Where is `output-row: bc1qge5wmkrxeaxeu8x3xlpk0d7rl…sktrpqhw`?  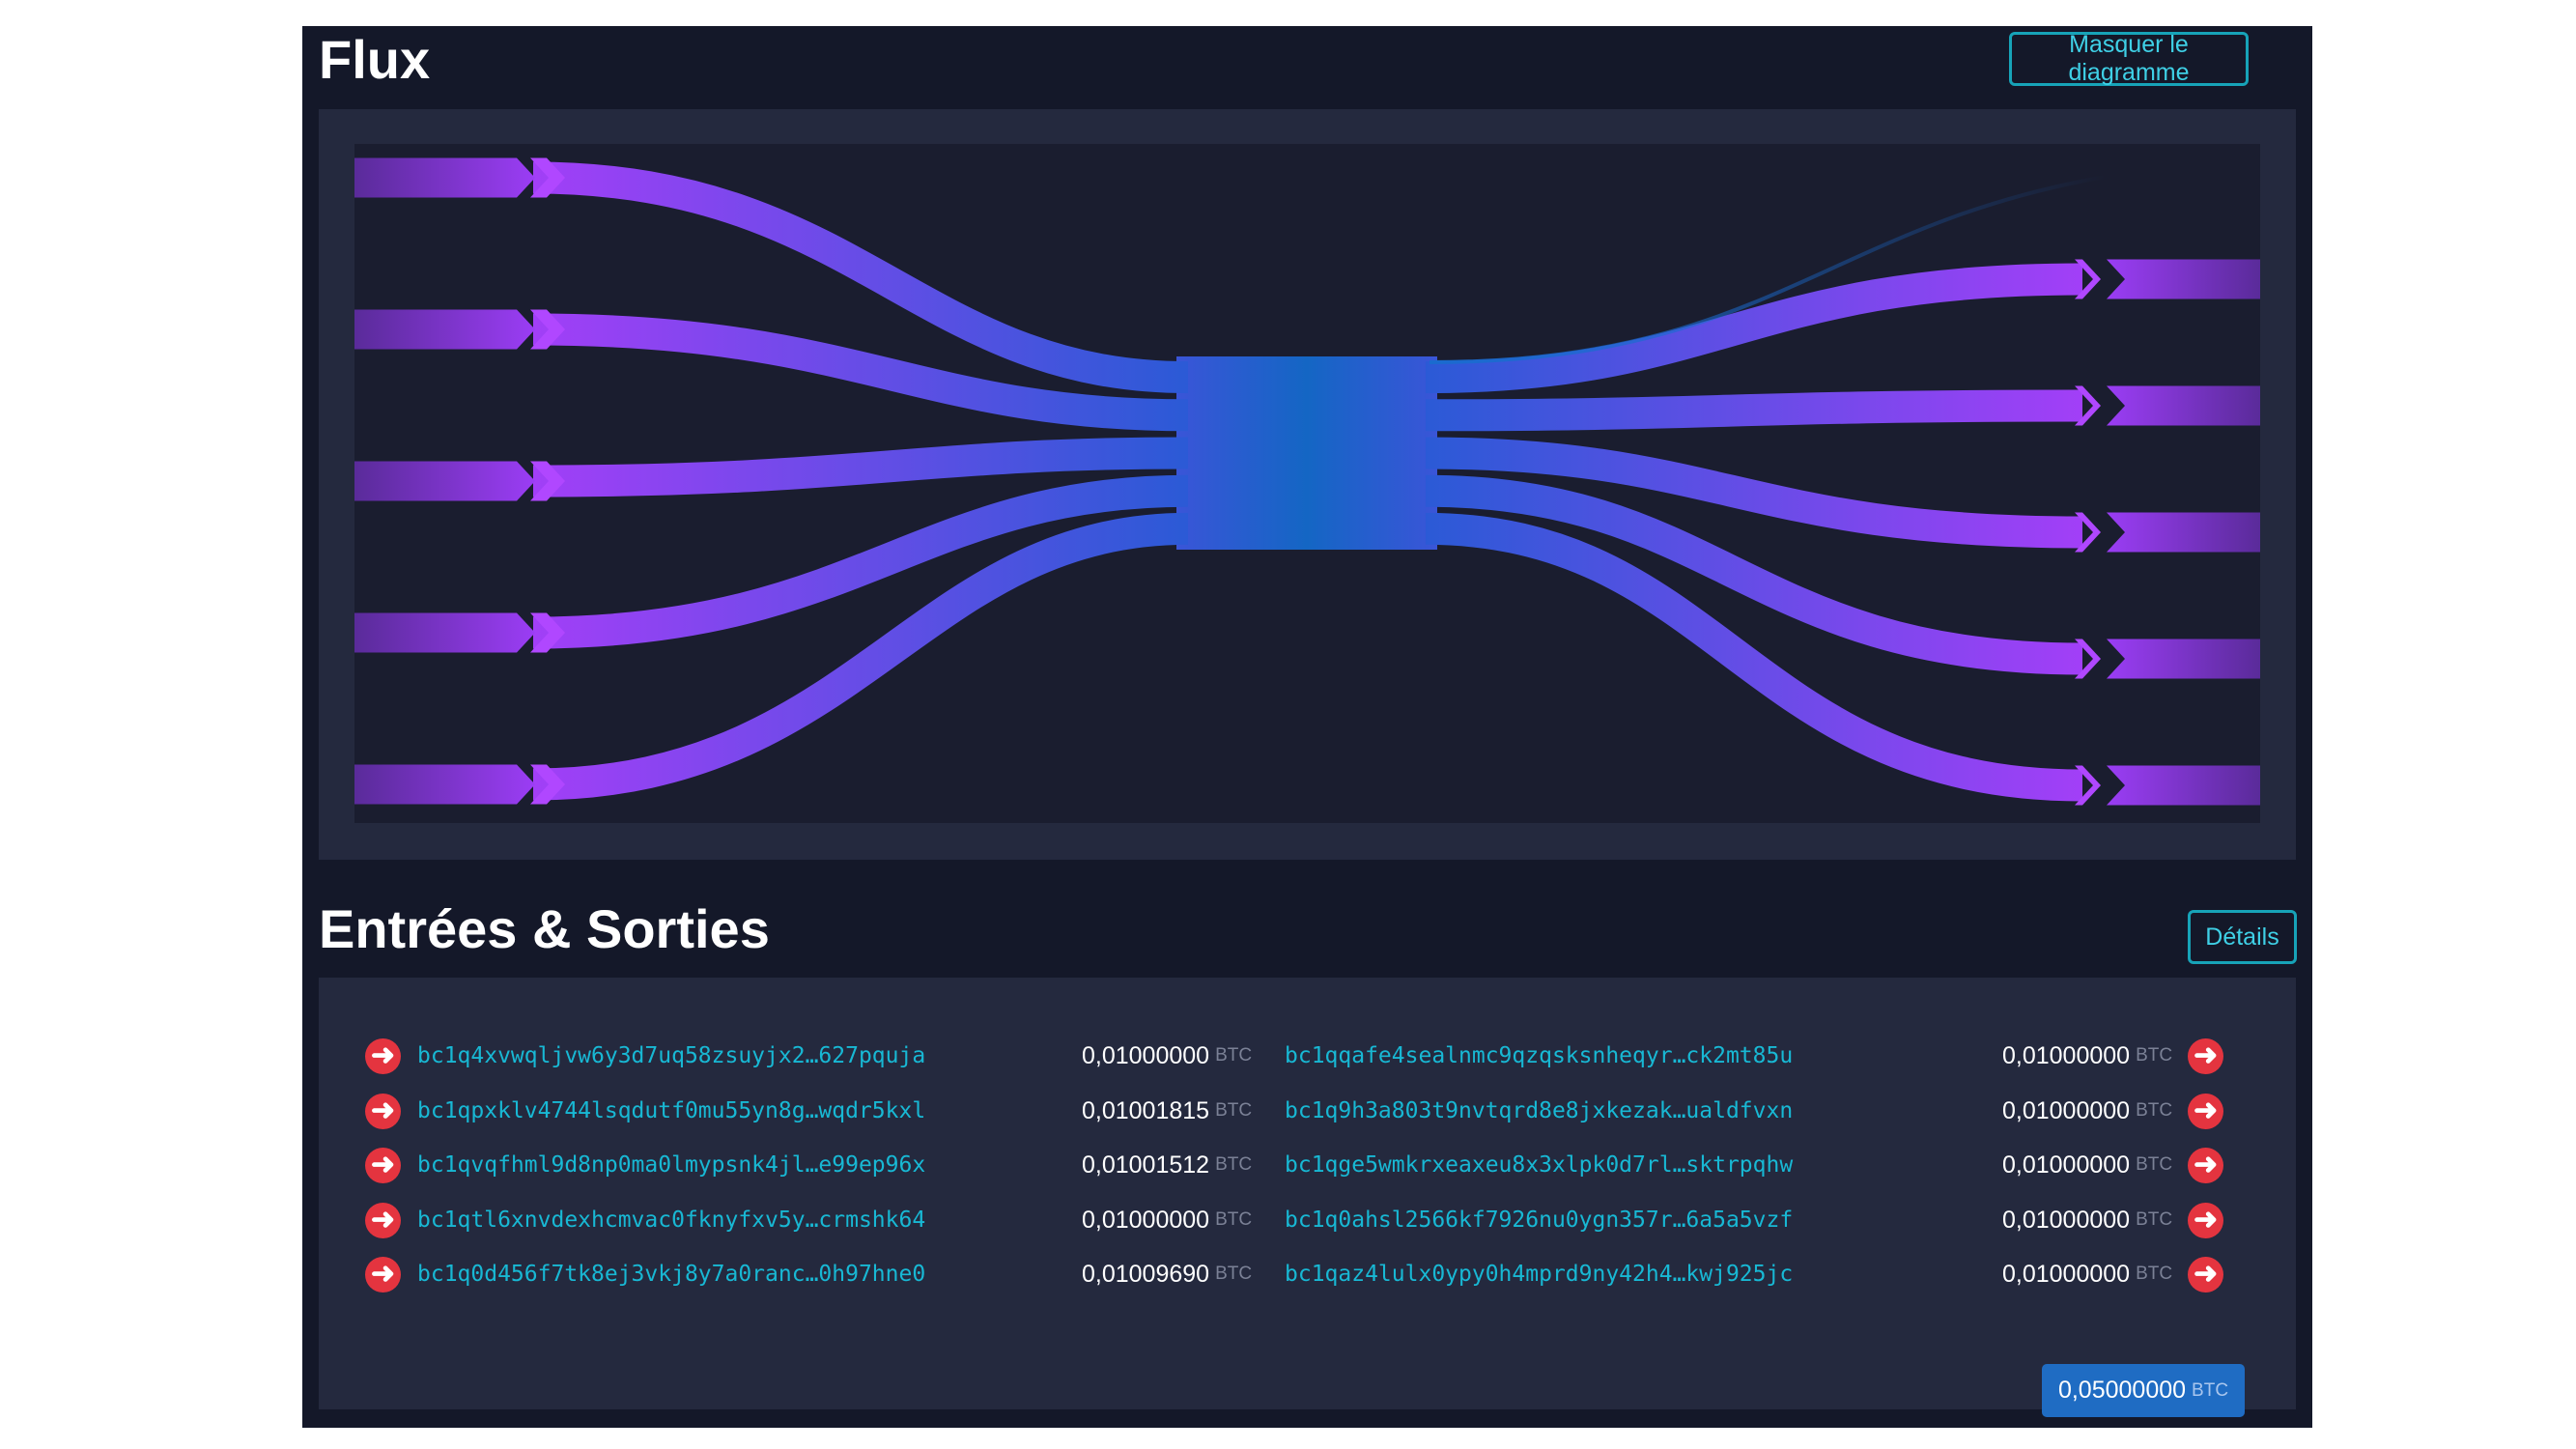
output-row: bc1qge5wmkrxeaxeu8x3xlpk0d7rl…sktrpqhw is located at coordinates (1539, 1165).